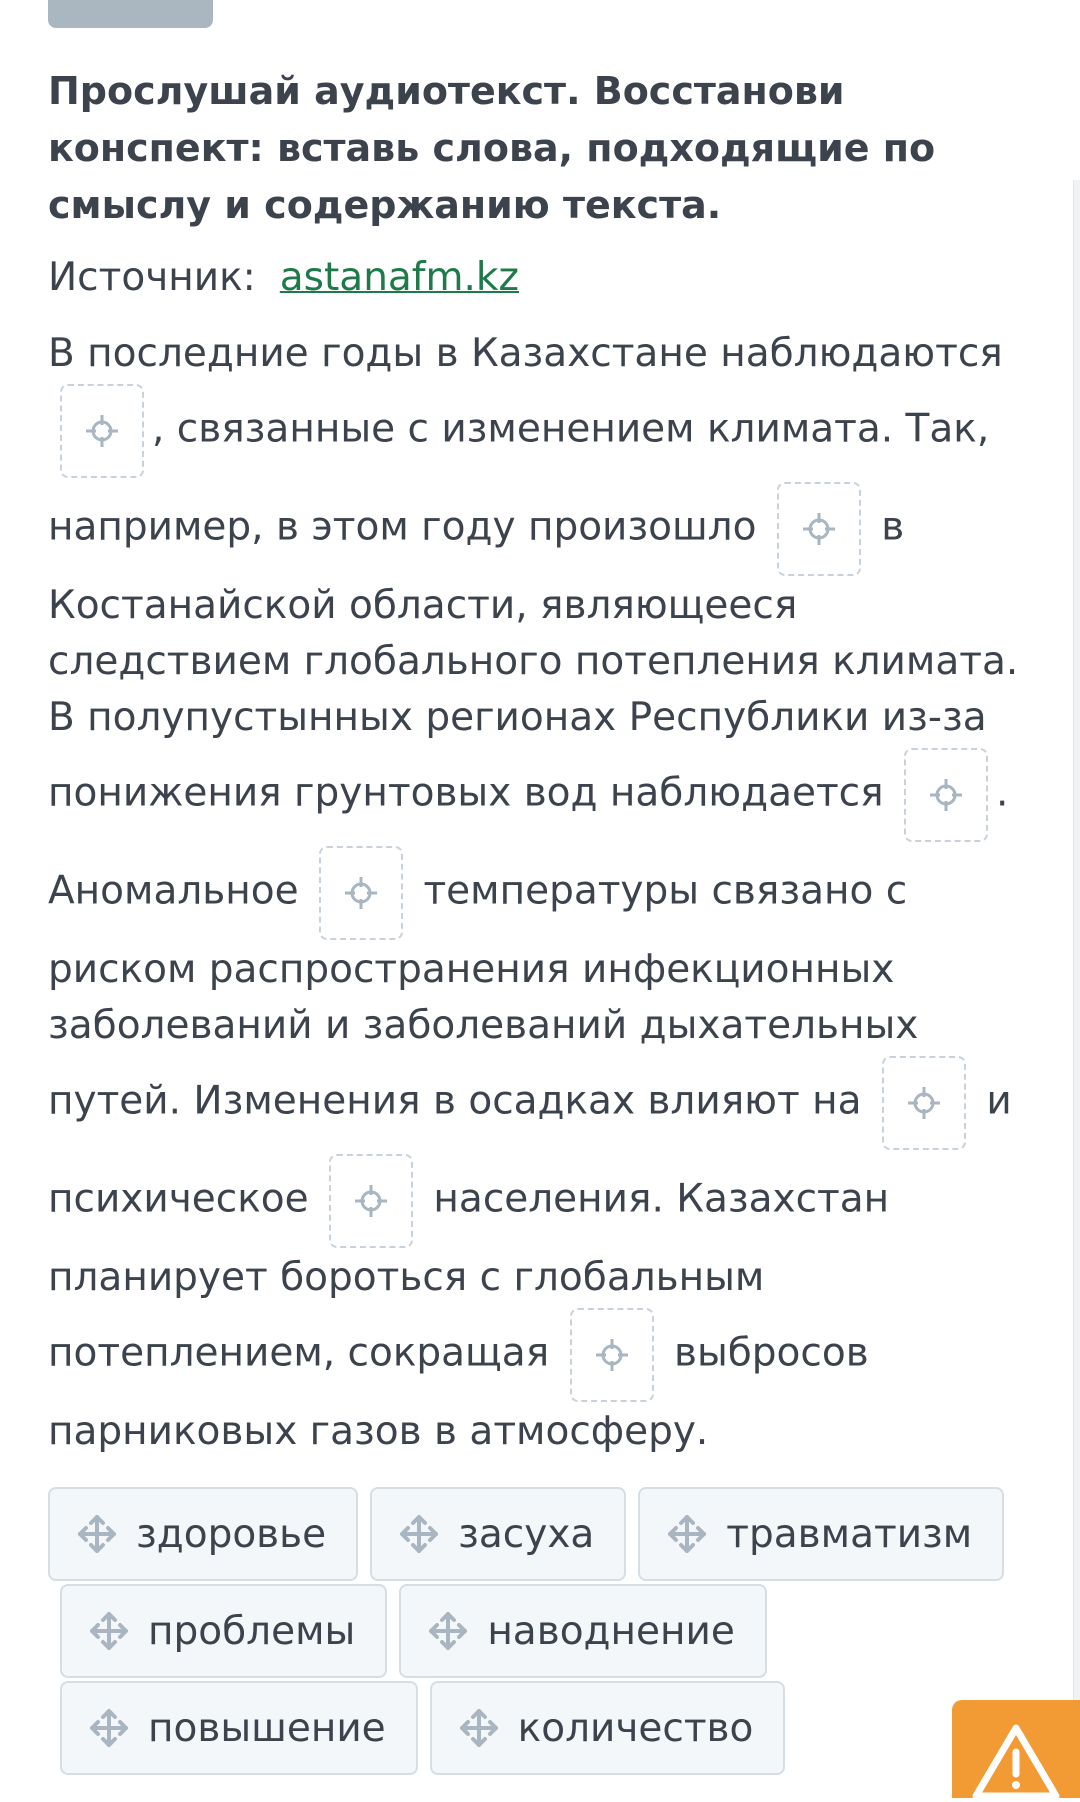  I want to click on source-link: astanafm.kz, so click(399, 277).